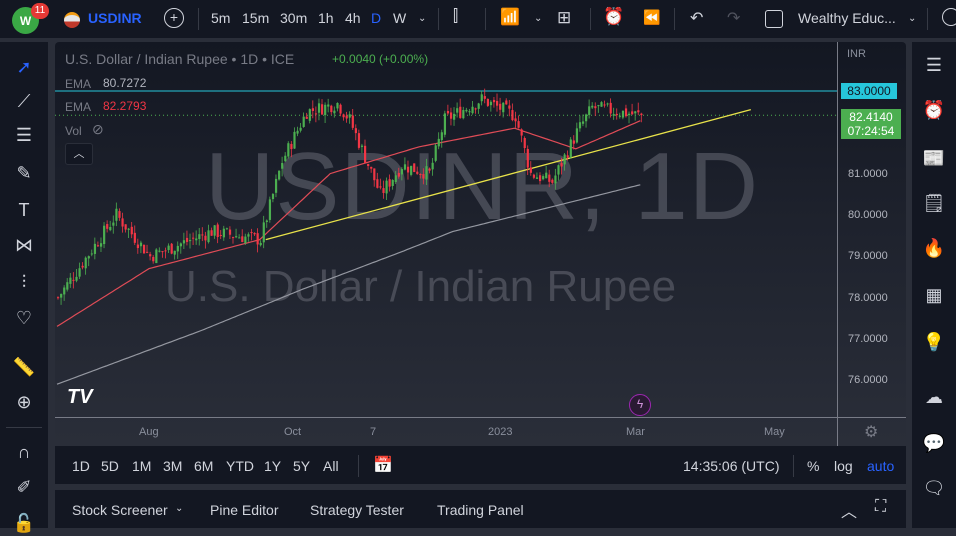 This screenshot has width=956, height=536. Describe the element at coordinates (843, 466) in the screenshot. I see `log-toggle: log` at that location.